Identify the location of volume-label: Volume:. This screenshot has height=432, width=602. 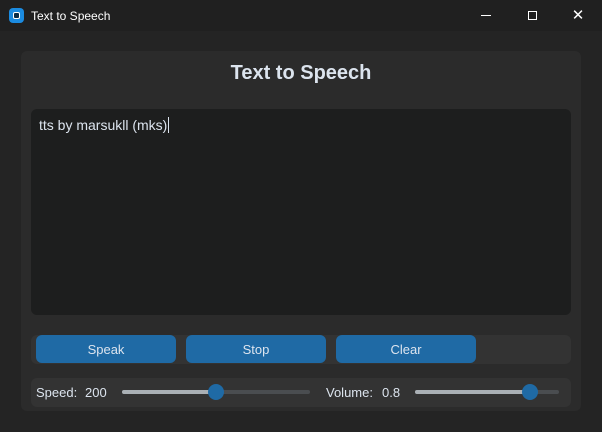
(349, 392).